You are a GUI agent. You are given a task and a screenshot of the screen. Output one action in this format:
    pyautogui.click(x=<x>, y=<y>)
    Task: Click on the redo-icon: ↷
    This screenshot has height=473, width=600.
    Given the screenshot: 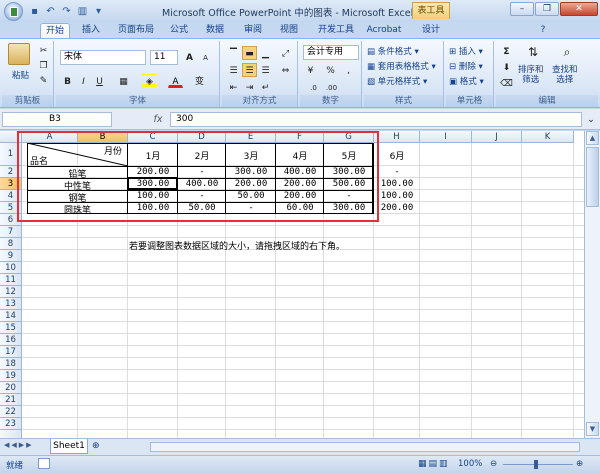 What is the action you would take?
    pyautogui.click(x=66, y=11)
    